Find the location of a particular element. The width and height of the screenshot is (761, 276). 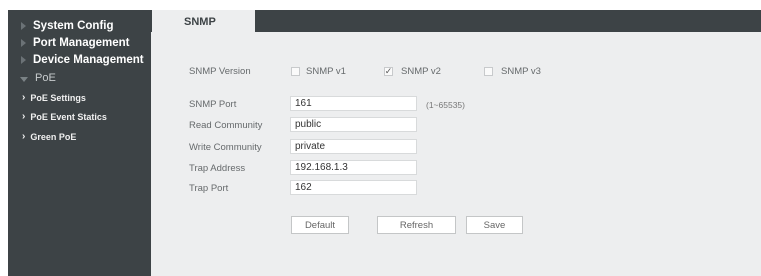

snmp-v3-label: SNMP v3 is located at coordinates (521, 71).